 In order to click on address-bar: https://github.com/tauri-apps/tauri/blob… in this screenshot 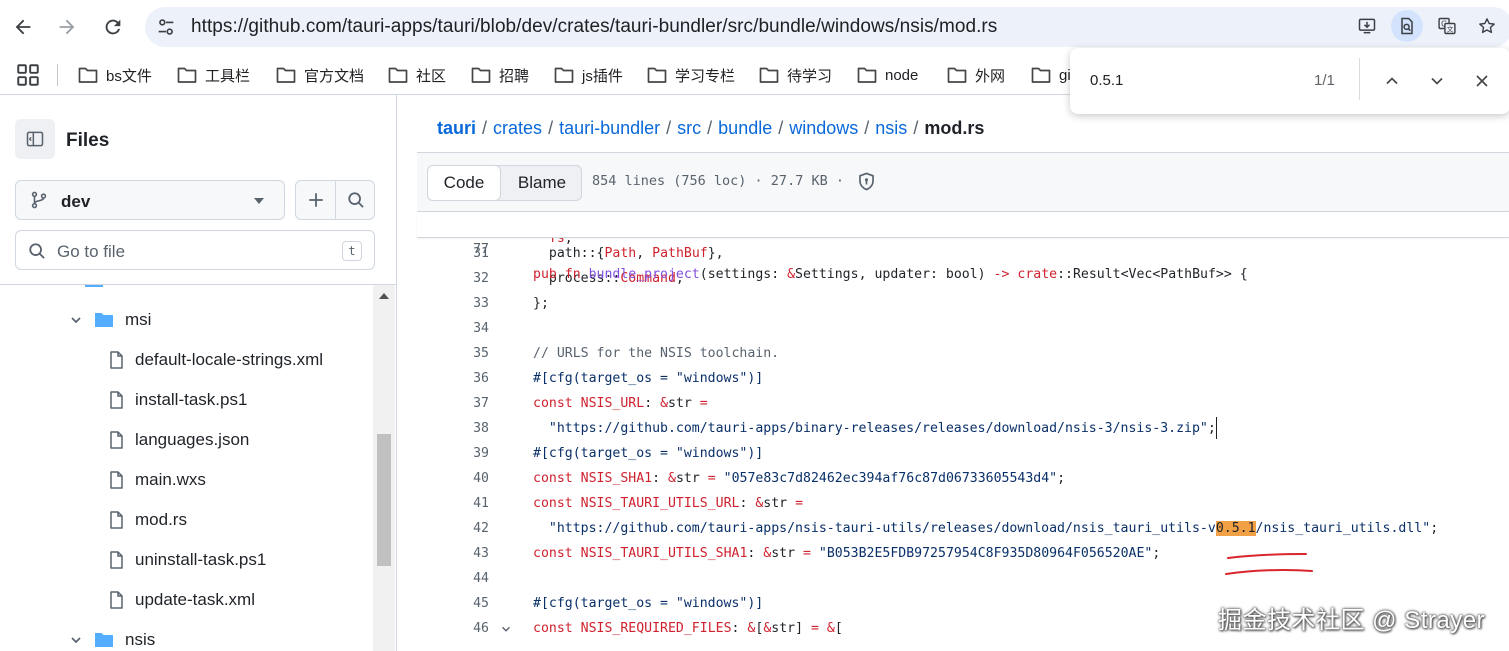, I will do `click(827, 27)`.